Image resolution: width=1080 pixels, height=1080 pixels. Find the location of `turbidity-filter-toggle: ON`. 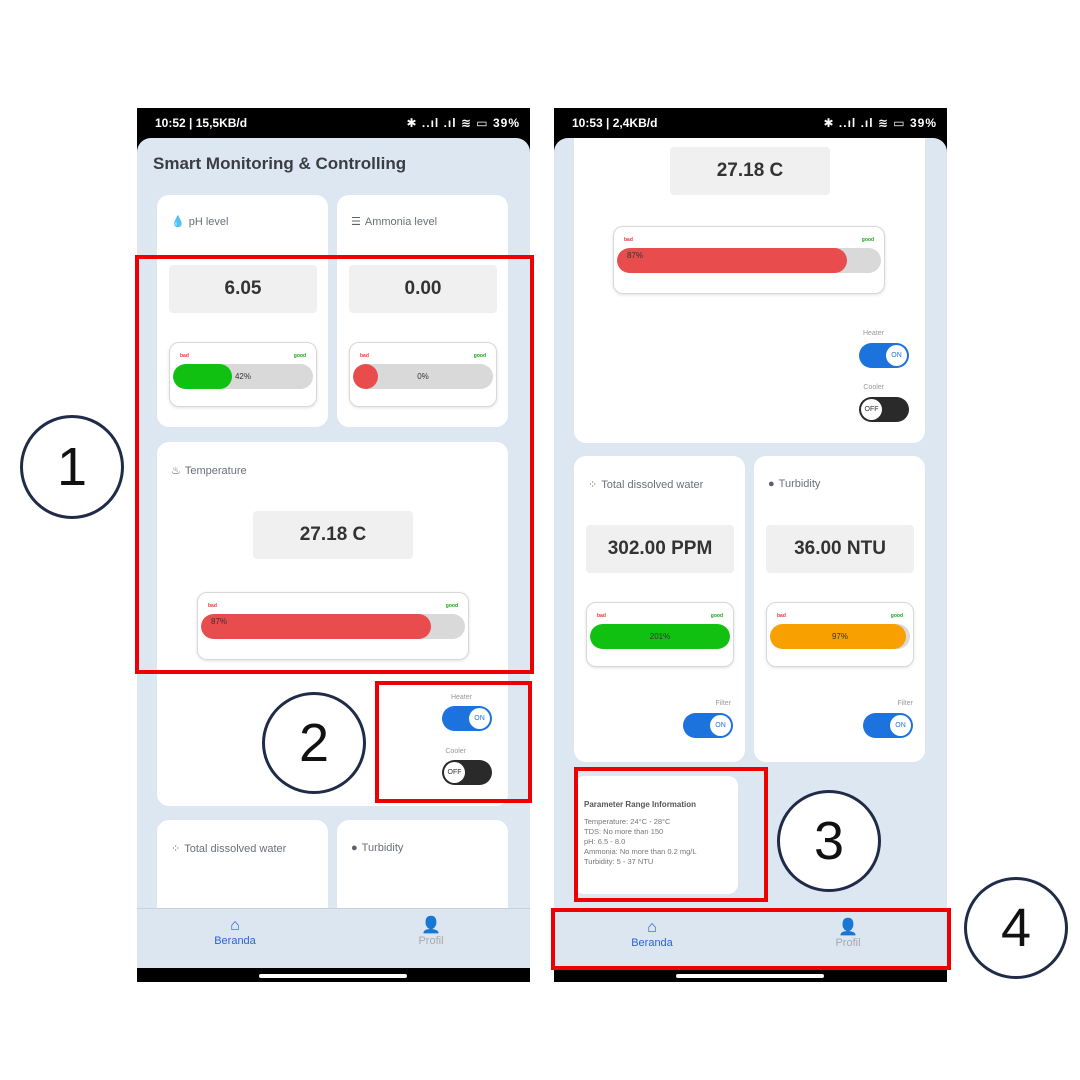

turbidity-filter-toggle: ON is located at coordinates (888, 725).